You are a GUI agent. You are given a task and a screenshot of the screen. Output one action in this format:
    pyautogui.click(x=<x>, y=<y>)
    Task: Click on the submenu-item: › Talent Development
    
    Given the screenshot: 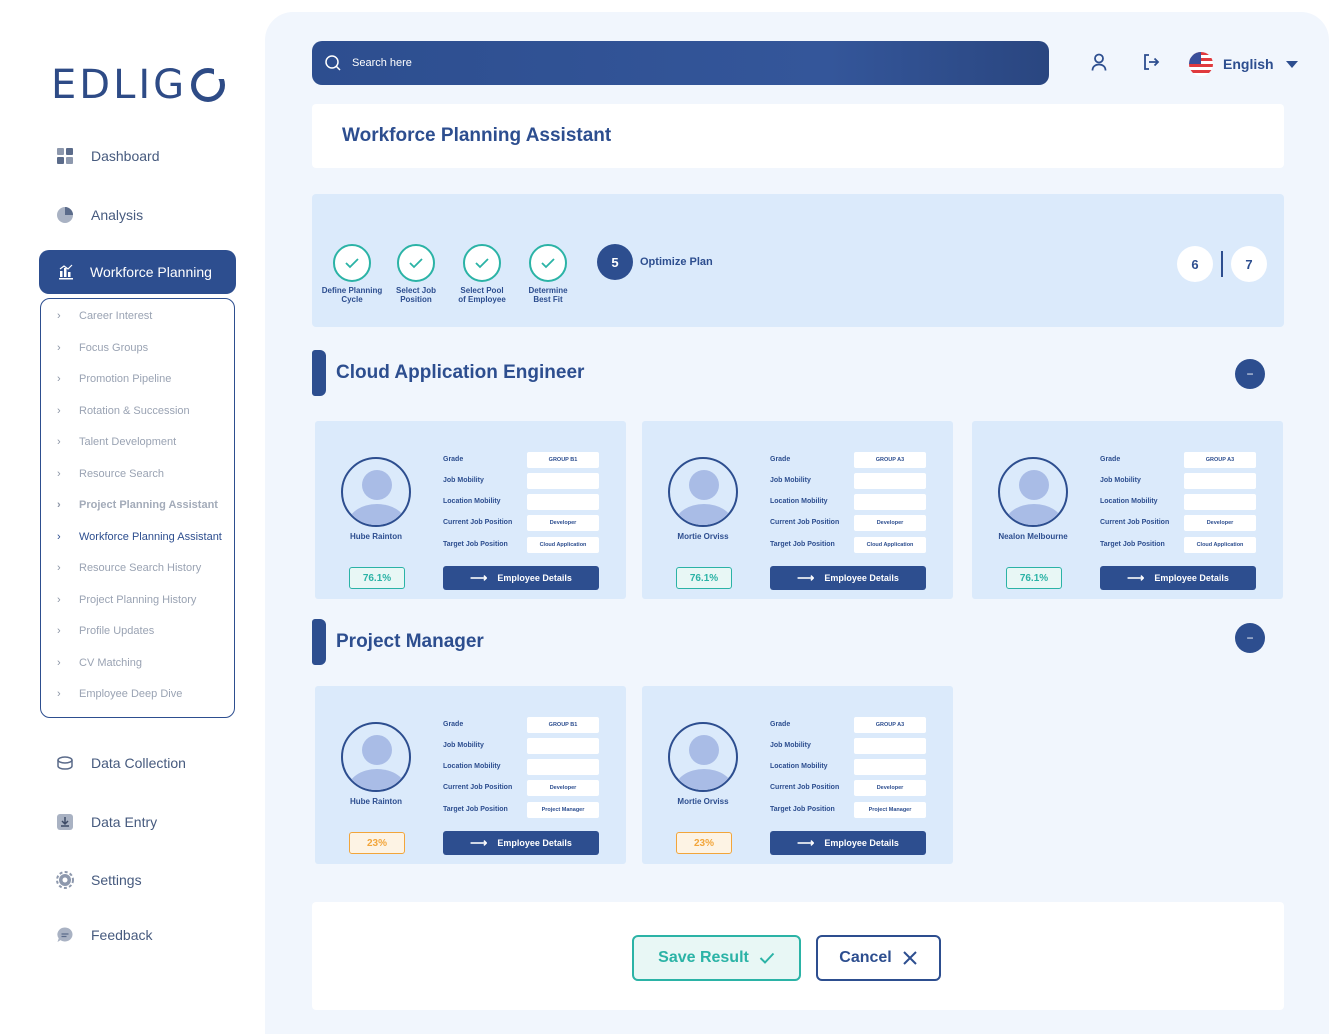 What is the action you would take?
    pyautogui.click(x=116, y=442)
    